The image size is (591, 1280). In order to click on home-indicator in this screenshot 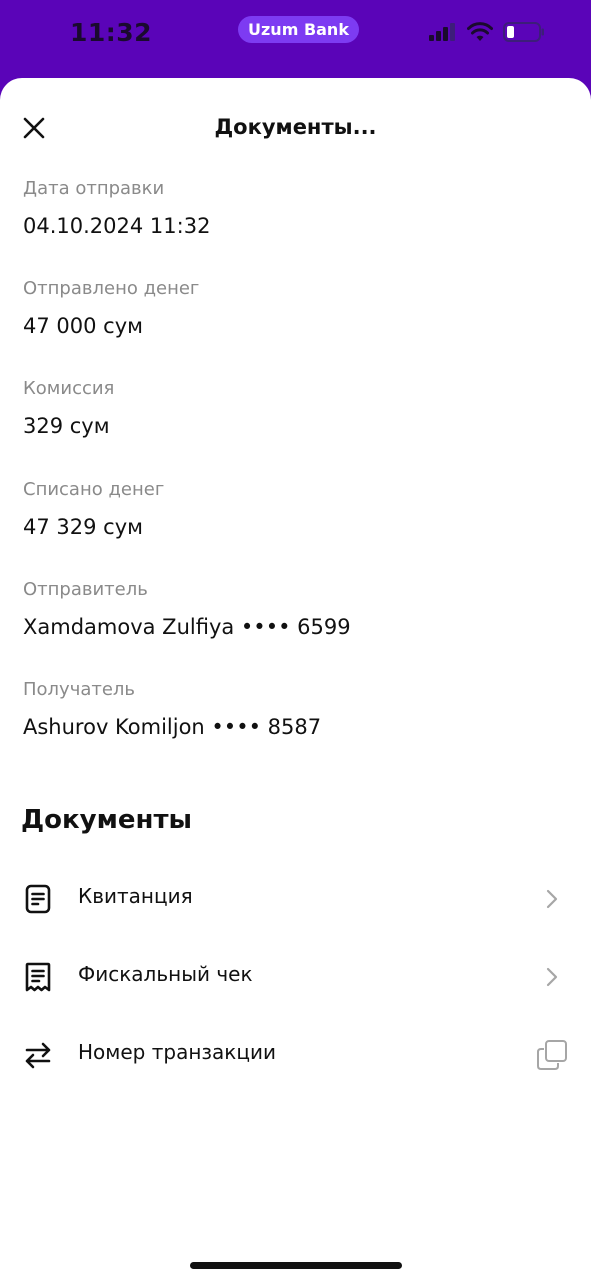, I will do `click(296, 1265)`.